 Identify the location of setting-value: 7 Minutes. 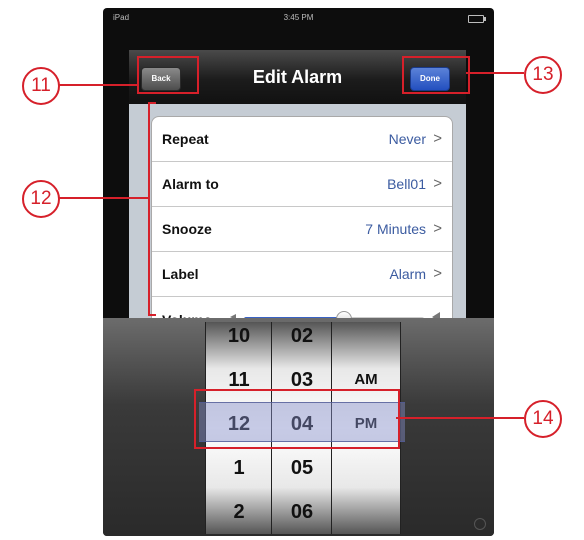
(395, 229).